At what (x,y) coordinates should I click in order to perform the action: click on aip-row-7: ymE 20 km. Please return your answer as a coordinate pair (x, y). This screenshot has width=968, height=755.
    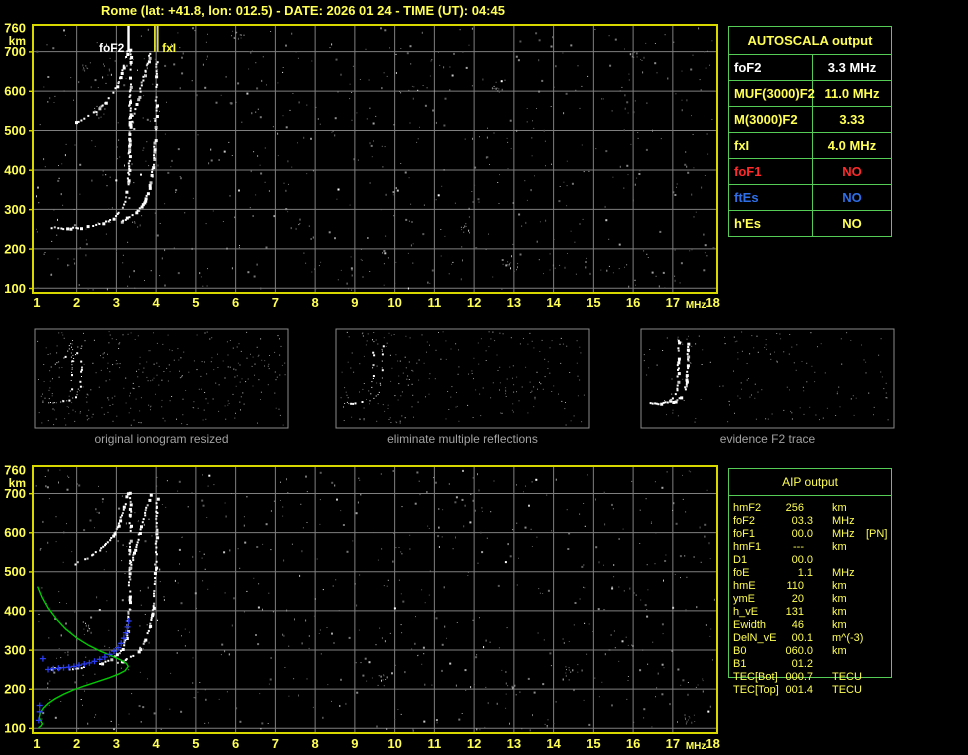
    Looking at the image, I should click on (813, 599).